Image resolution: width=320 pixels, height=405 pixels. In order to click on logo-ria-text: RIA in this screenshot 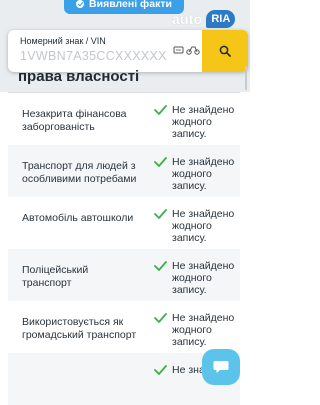, I will do `click(221, 19)`.